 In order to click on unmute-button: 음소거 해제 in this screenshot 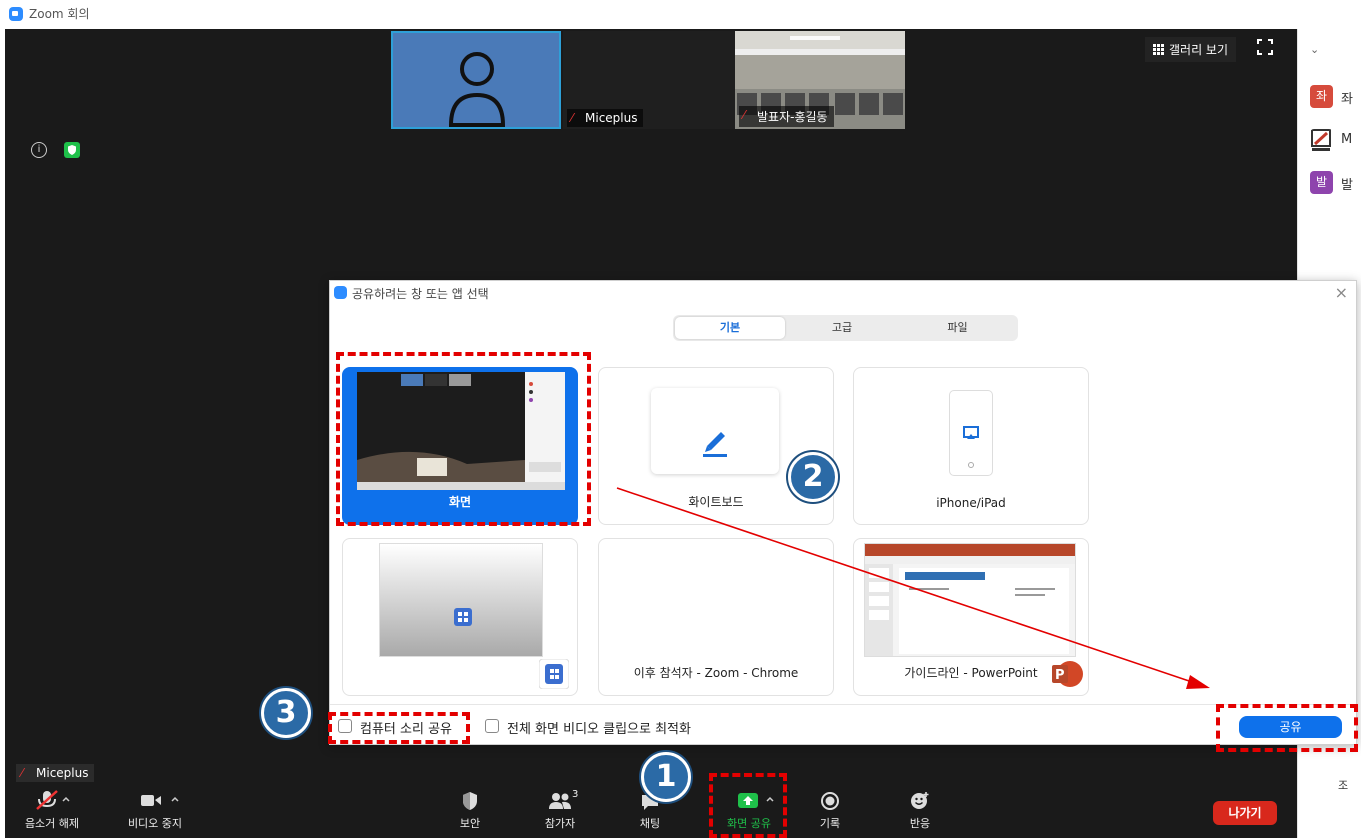, I will do `click(52, 808)`.